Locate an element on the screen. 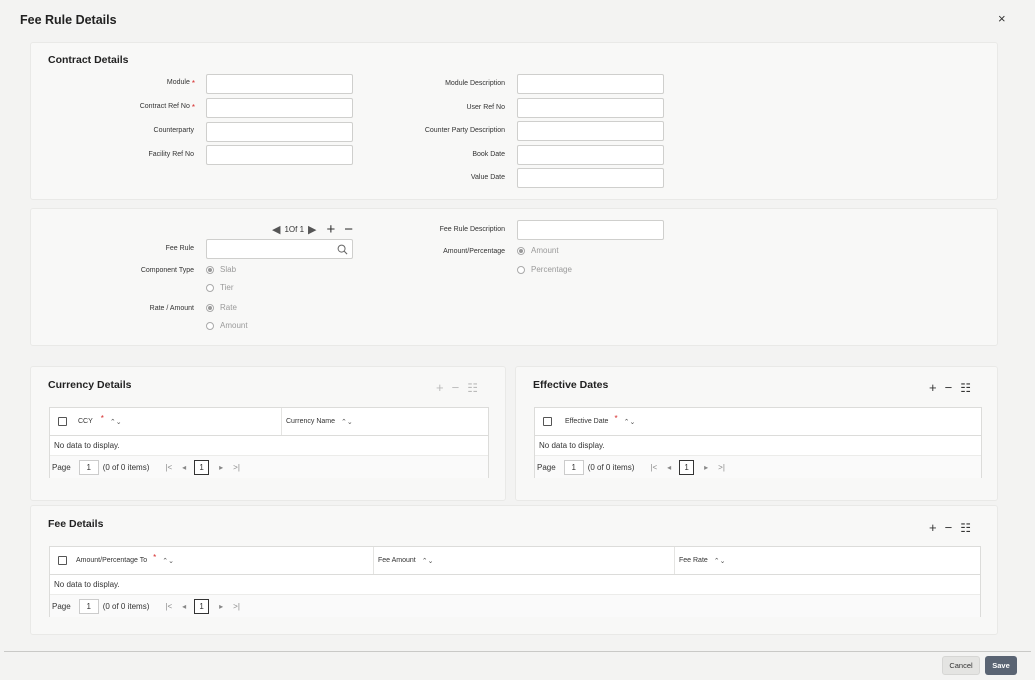 The image size is (1035, 680). effective-dates-title: Effective Dates is located at coordinates (571, 385).